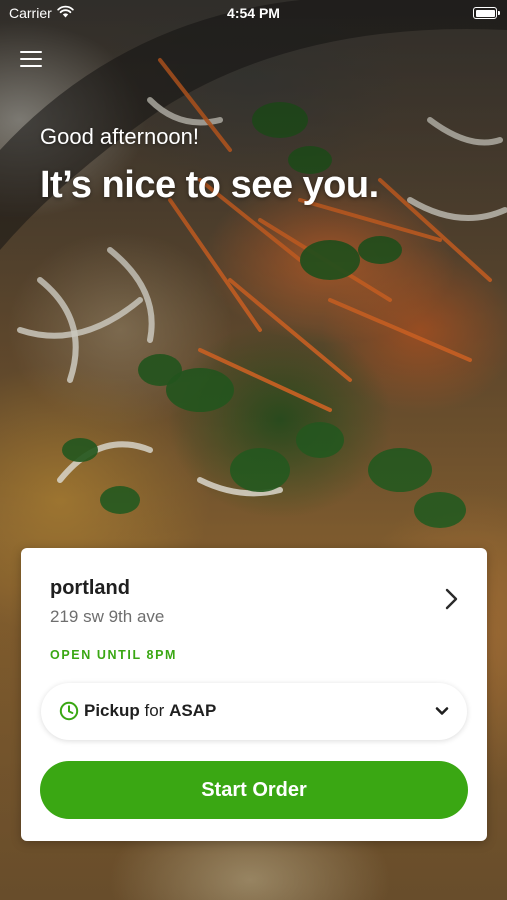 The height and width of the screenshot is (900, 507). What do you see at coordinates (114, 655) in the screenshot?
I see `open-status-label: OPEN UNTIL 8PM` at bounding box center [114, 655].